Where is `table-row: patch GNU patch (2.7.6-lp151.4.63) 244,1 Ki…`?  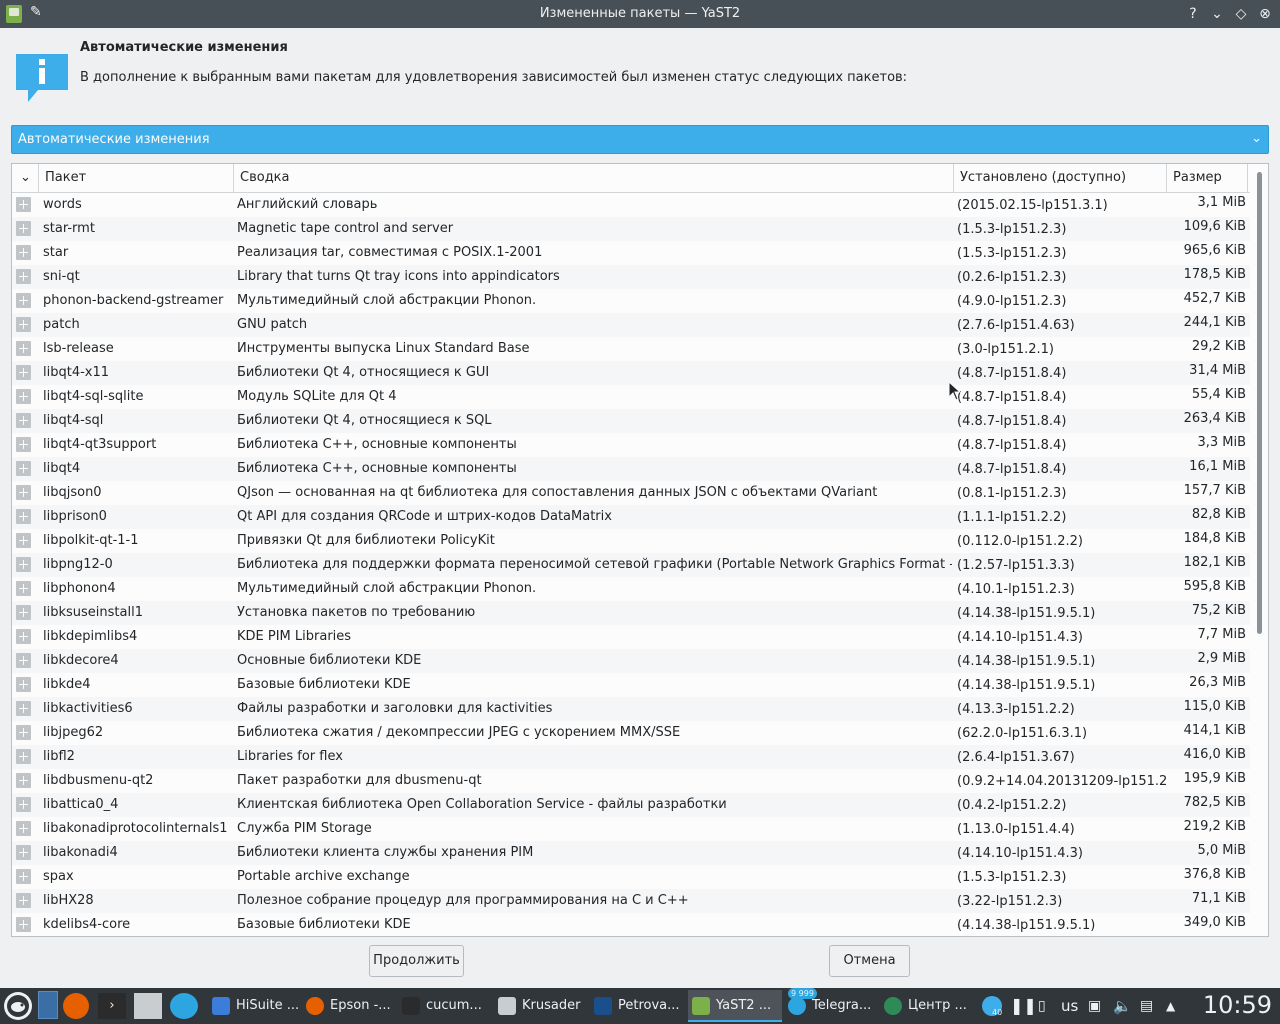 table-row: patch GNU patch (2.7.6-lp151.4.63) 244,1 Ki… is located at coordinates (631, 325).